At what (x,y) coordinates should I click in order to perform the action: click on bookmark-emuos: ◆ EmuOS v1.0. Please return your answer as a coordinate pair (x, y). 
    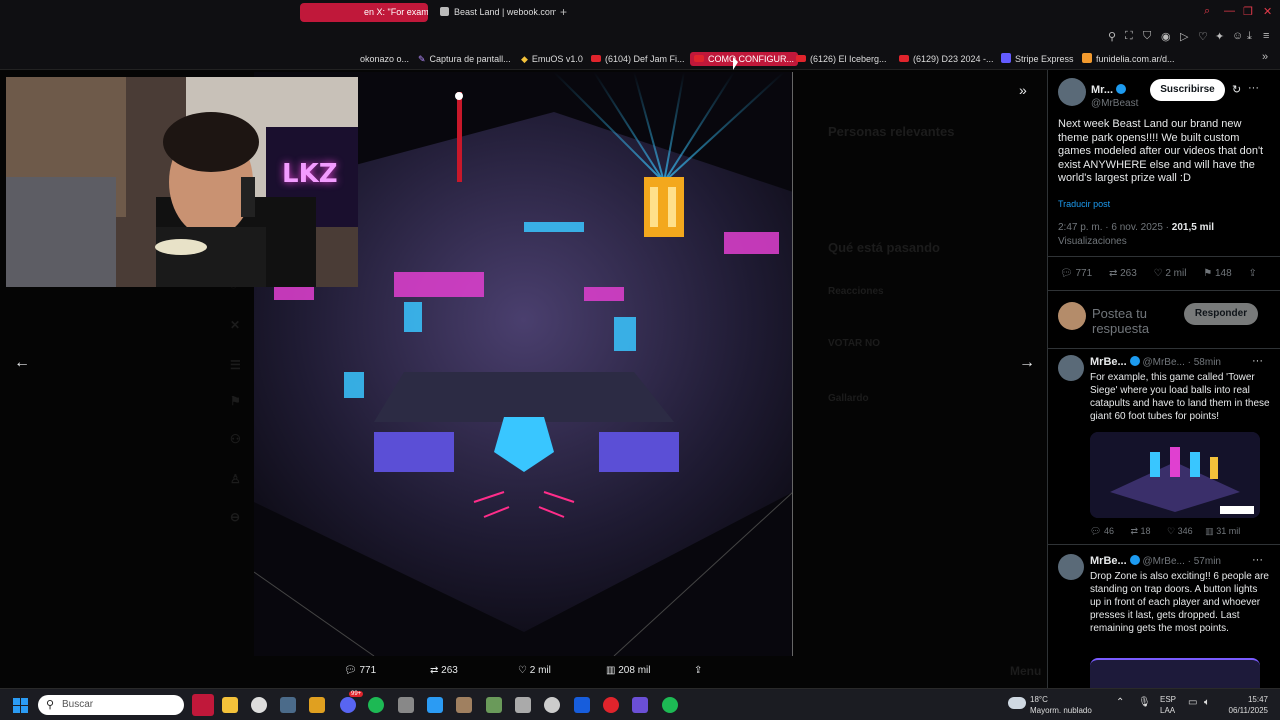
    Looking at the image, I should click on (552, 59).